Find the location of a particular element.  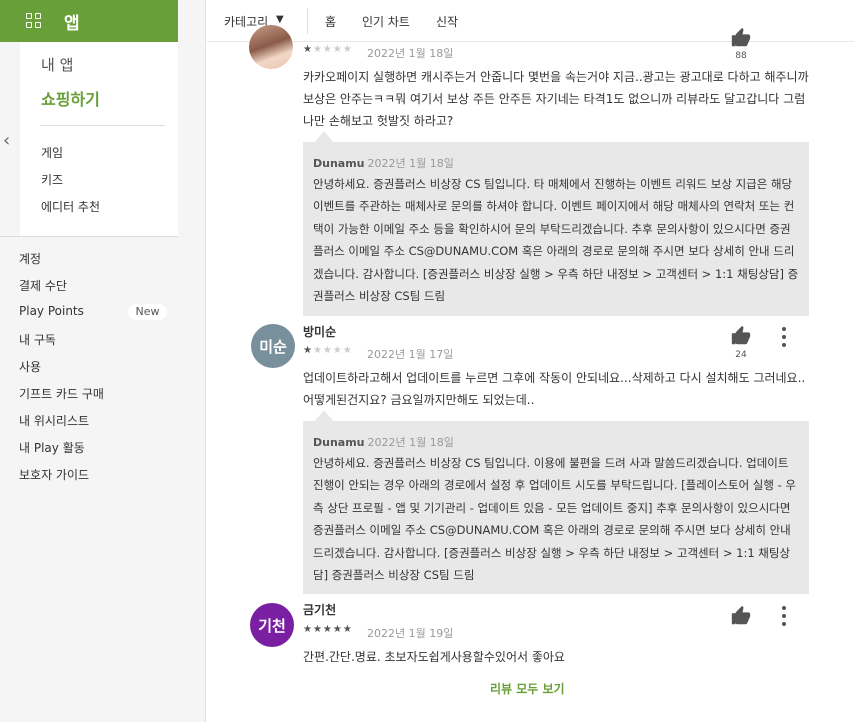

nav-shopping: 쇼핑하기 is located at coordinates (70, 98).